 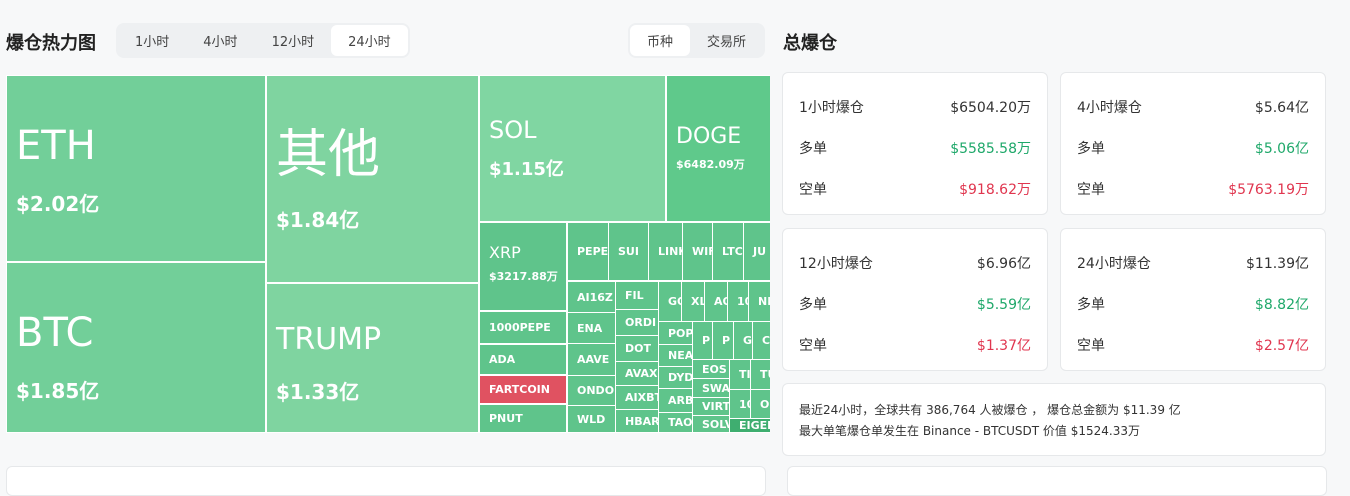 I want to click on card-label: 1小时爆仓, so click(x=831, y=107).